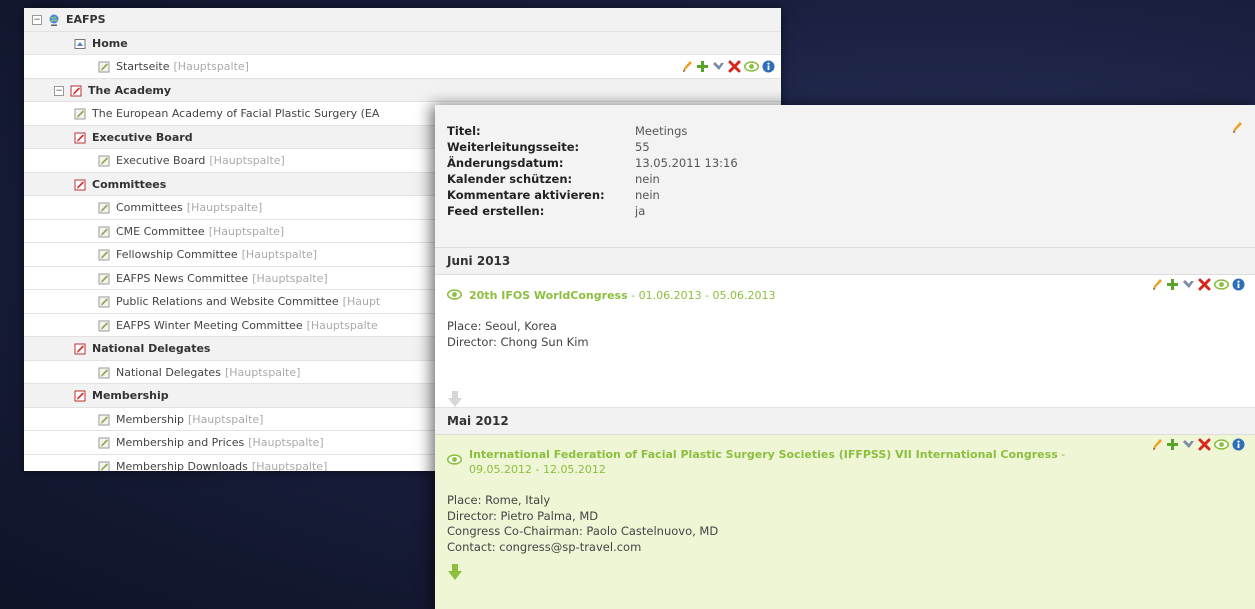 The height and width of the screenshot is (609, 1255). What do you see at coordinates (518, 341) in the screenshot?
I see `event-line: Director: Chong Sun Kim` at bounding box center [518, 341].